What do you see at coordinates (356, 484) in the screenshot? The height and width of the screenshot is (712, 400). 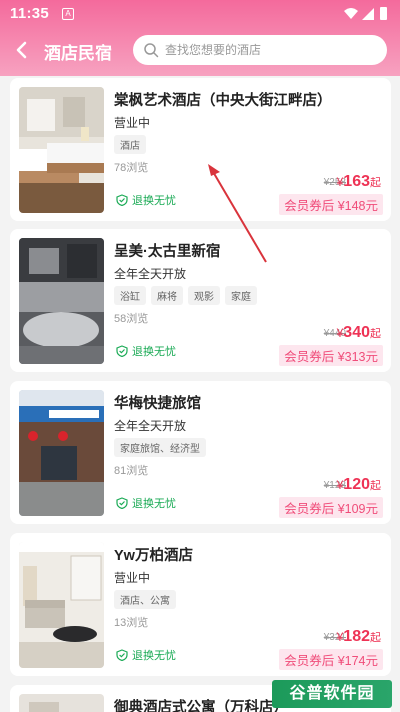 I see `price-amount: 120` at bounding box center [356, 484].